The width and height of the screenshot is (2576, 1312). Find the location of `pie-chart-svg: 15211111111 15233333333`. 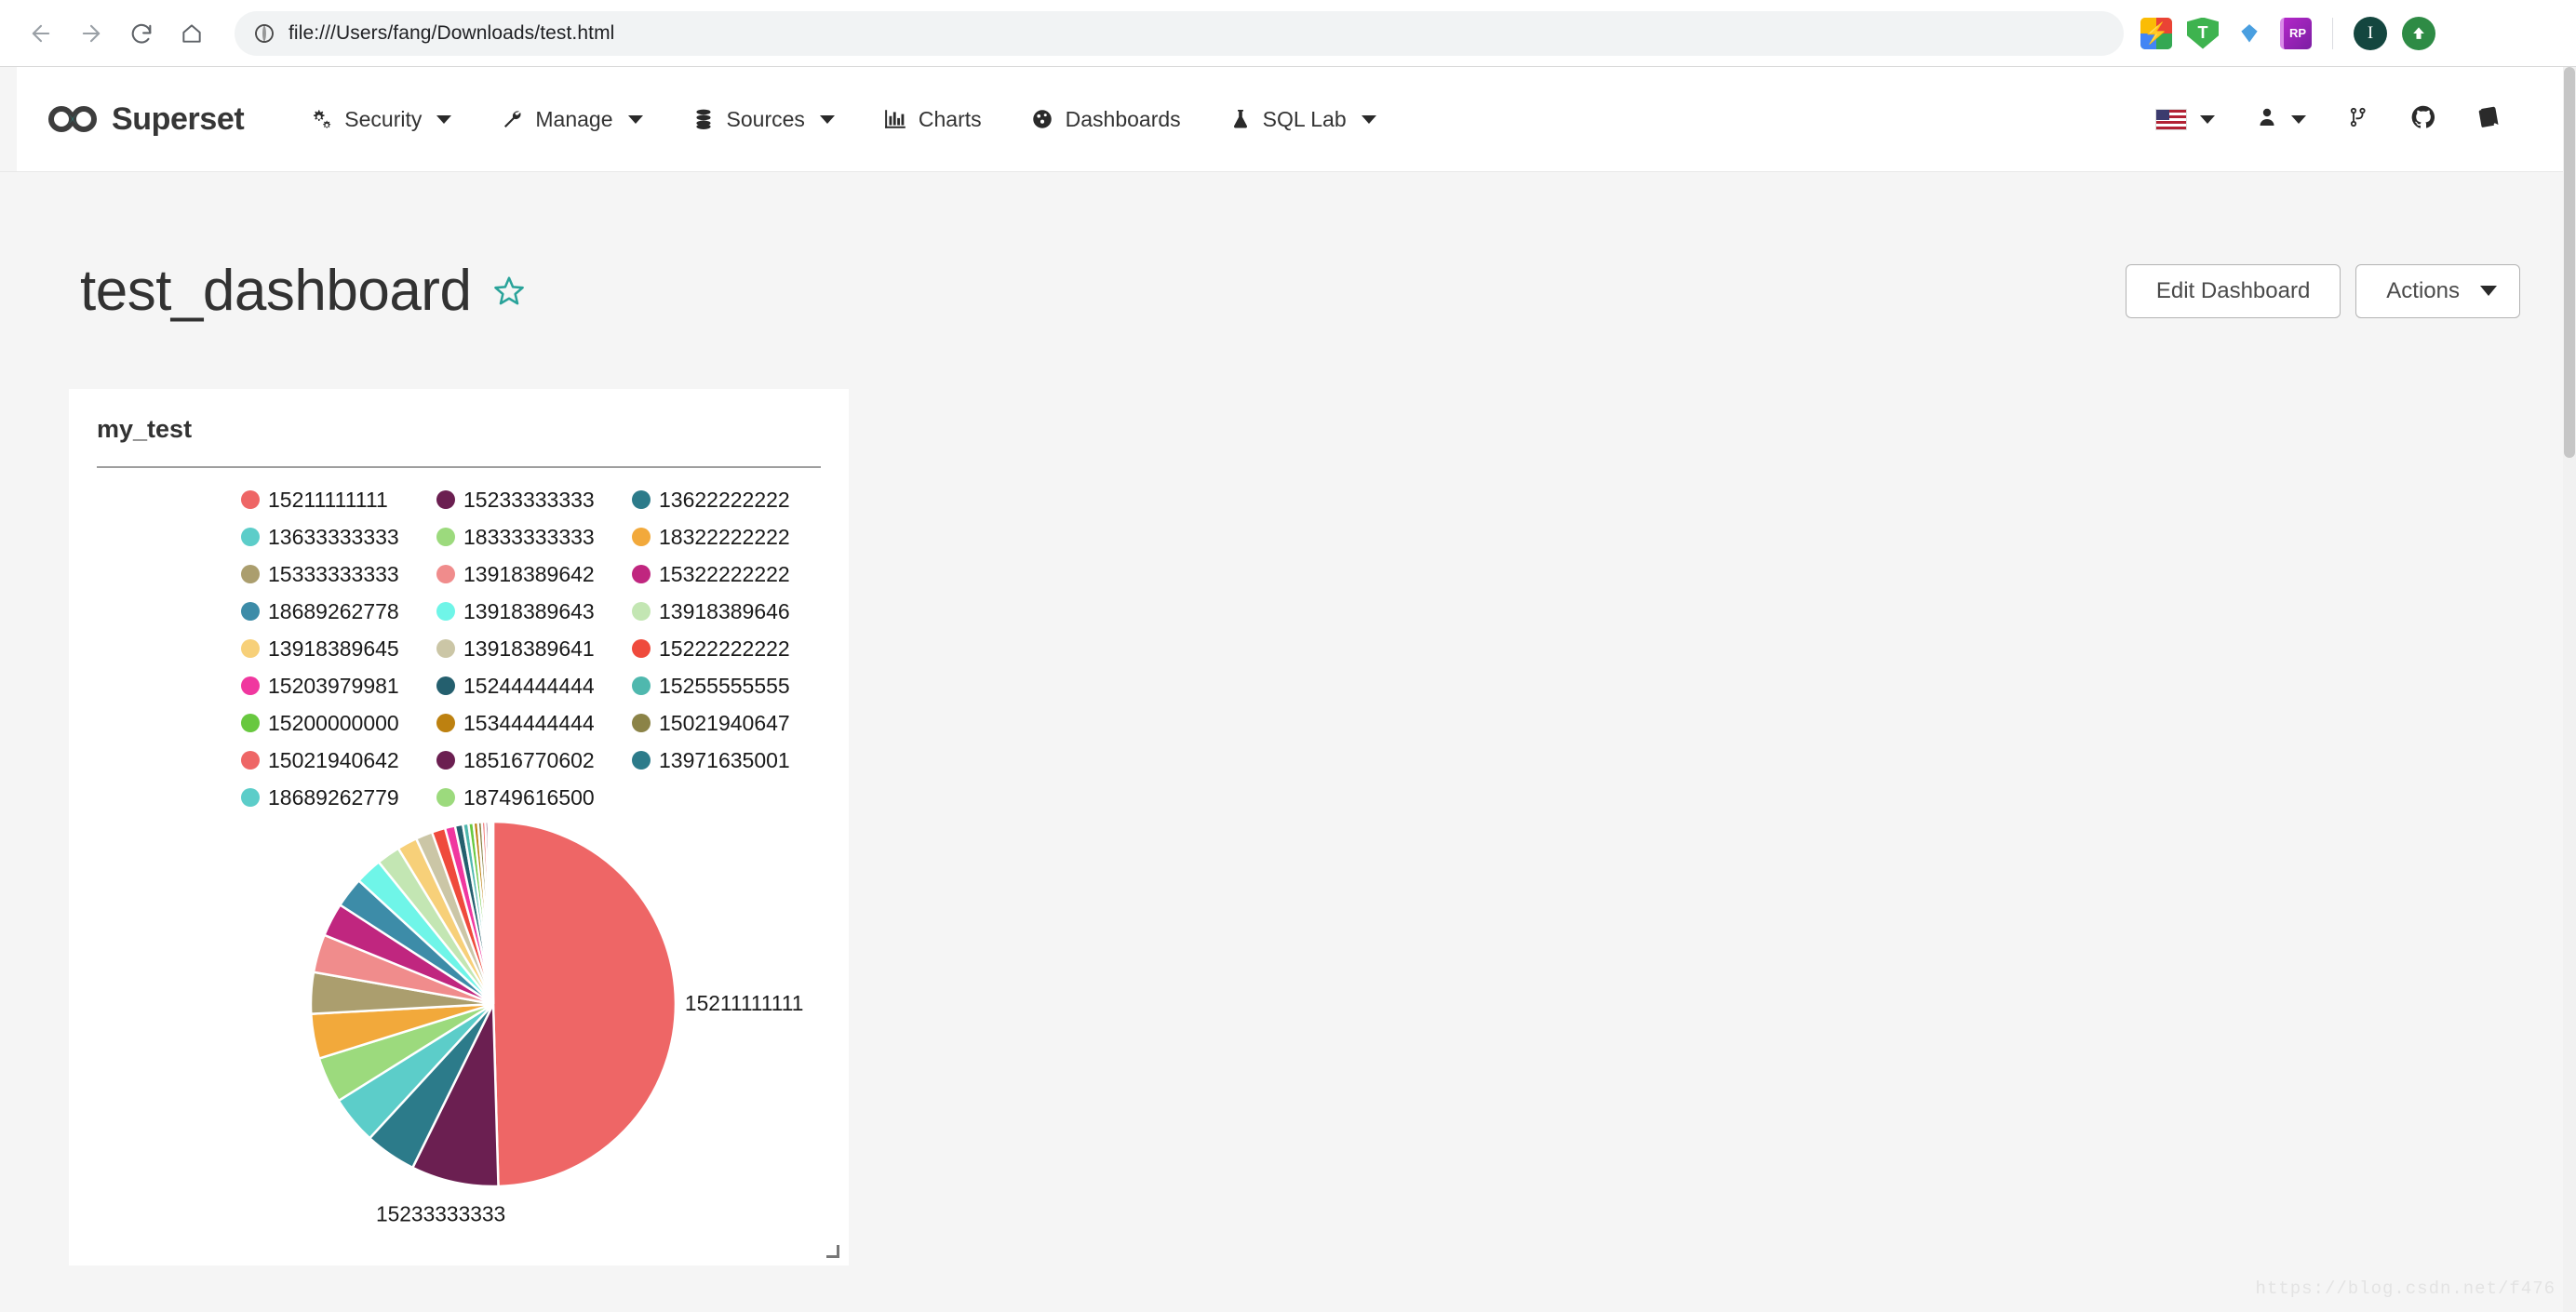

pie-chart-svg: 15211111111 15233333333 is located at coordinates (556, 1023).